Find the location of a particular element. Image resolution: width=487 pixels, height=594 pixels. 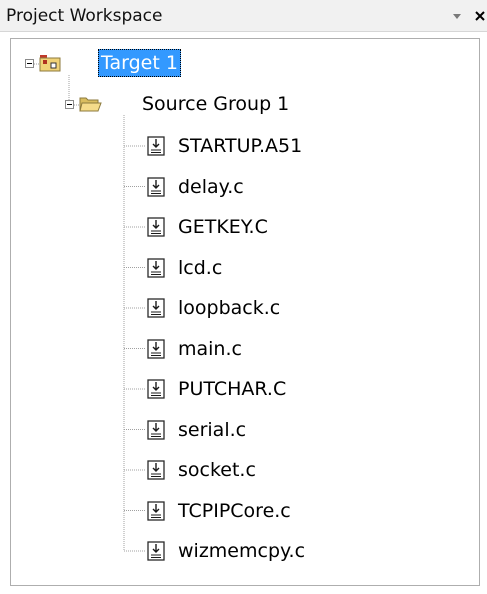

tree-node-target: Target 1 is located at coordinates (139, 63).